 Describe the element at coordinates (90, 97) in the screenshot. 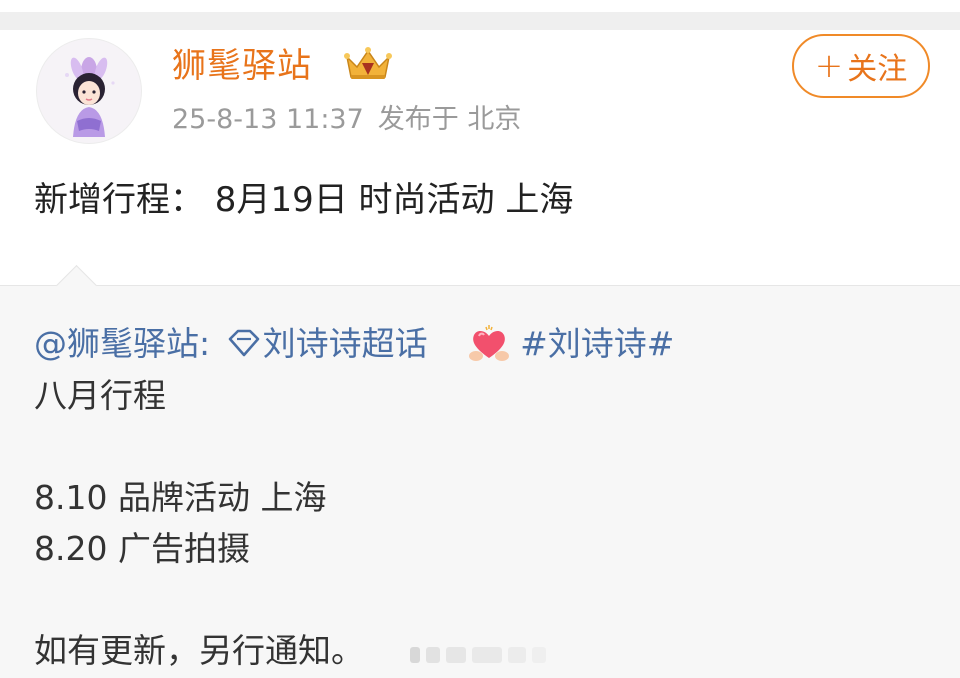

I see `avatar-illustration` at that location.